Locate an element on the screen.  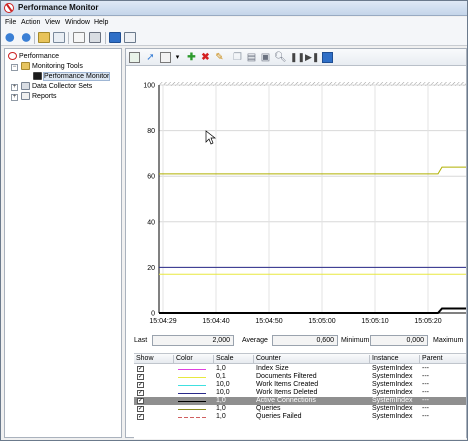
minimum-label: Minimum is located at coordinates (355, 340).